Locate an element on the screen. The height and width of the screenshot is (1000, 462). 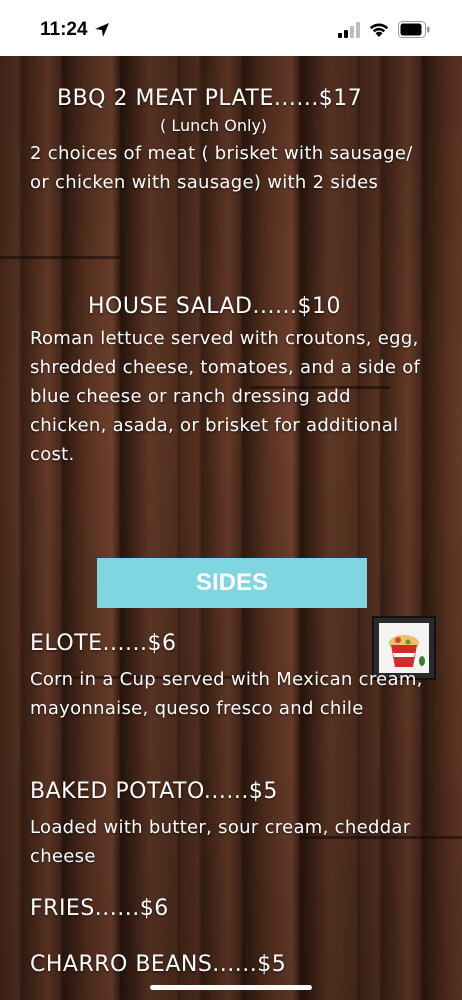
sides-heading: SIDES is located at coordinates (232, 582).